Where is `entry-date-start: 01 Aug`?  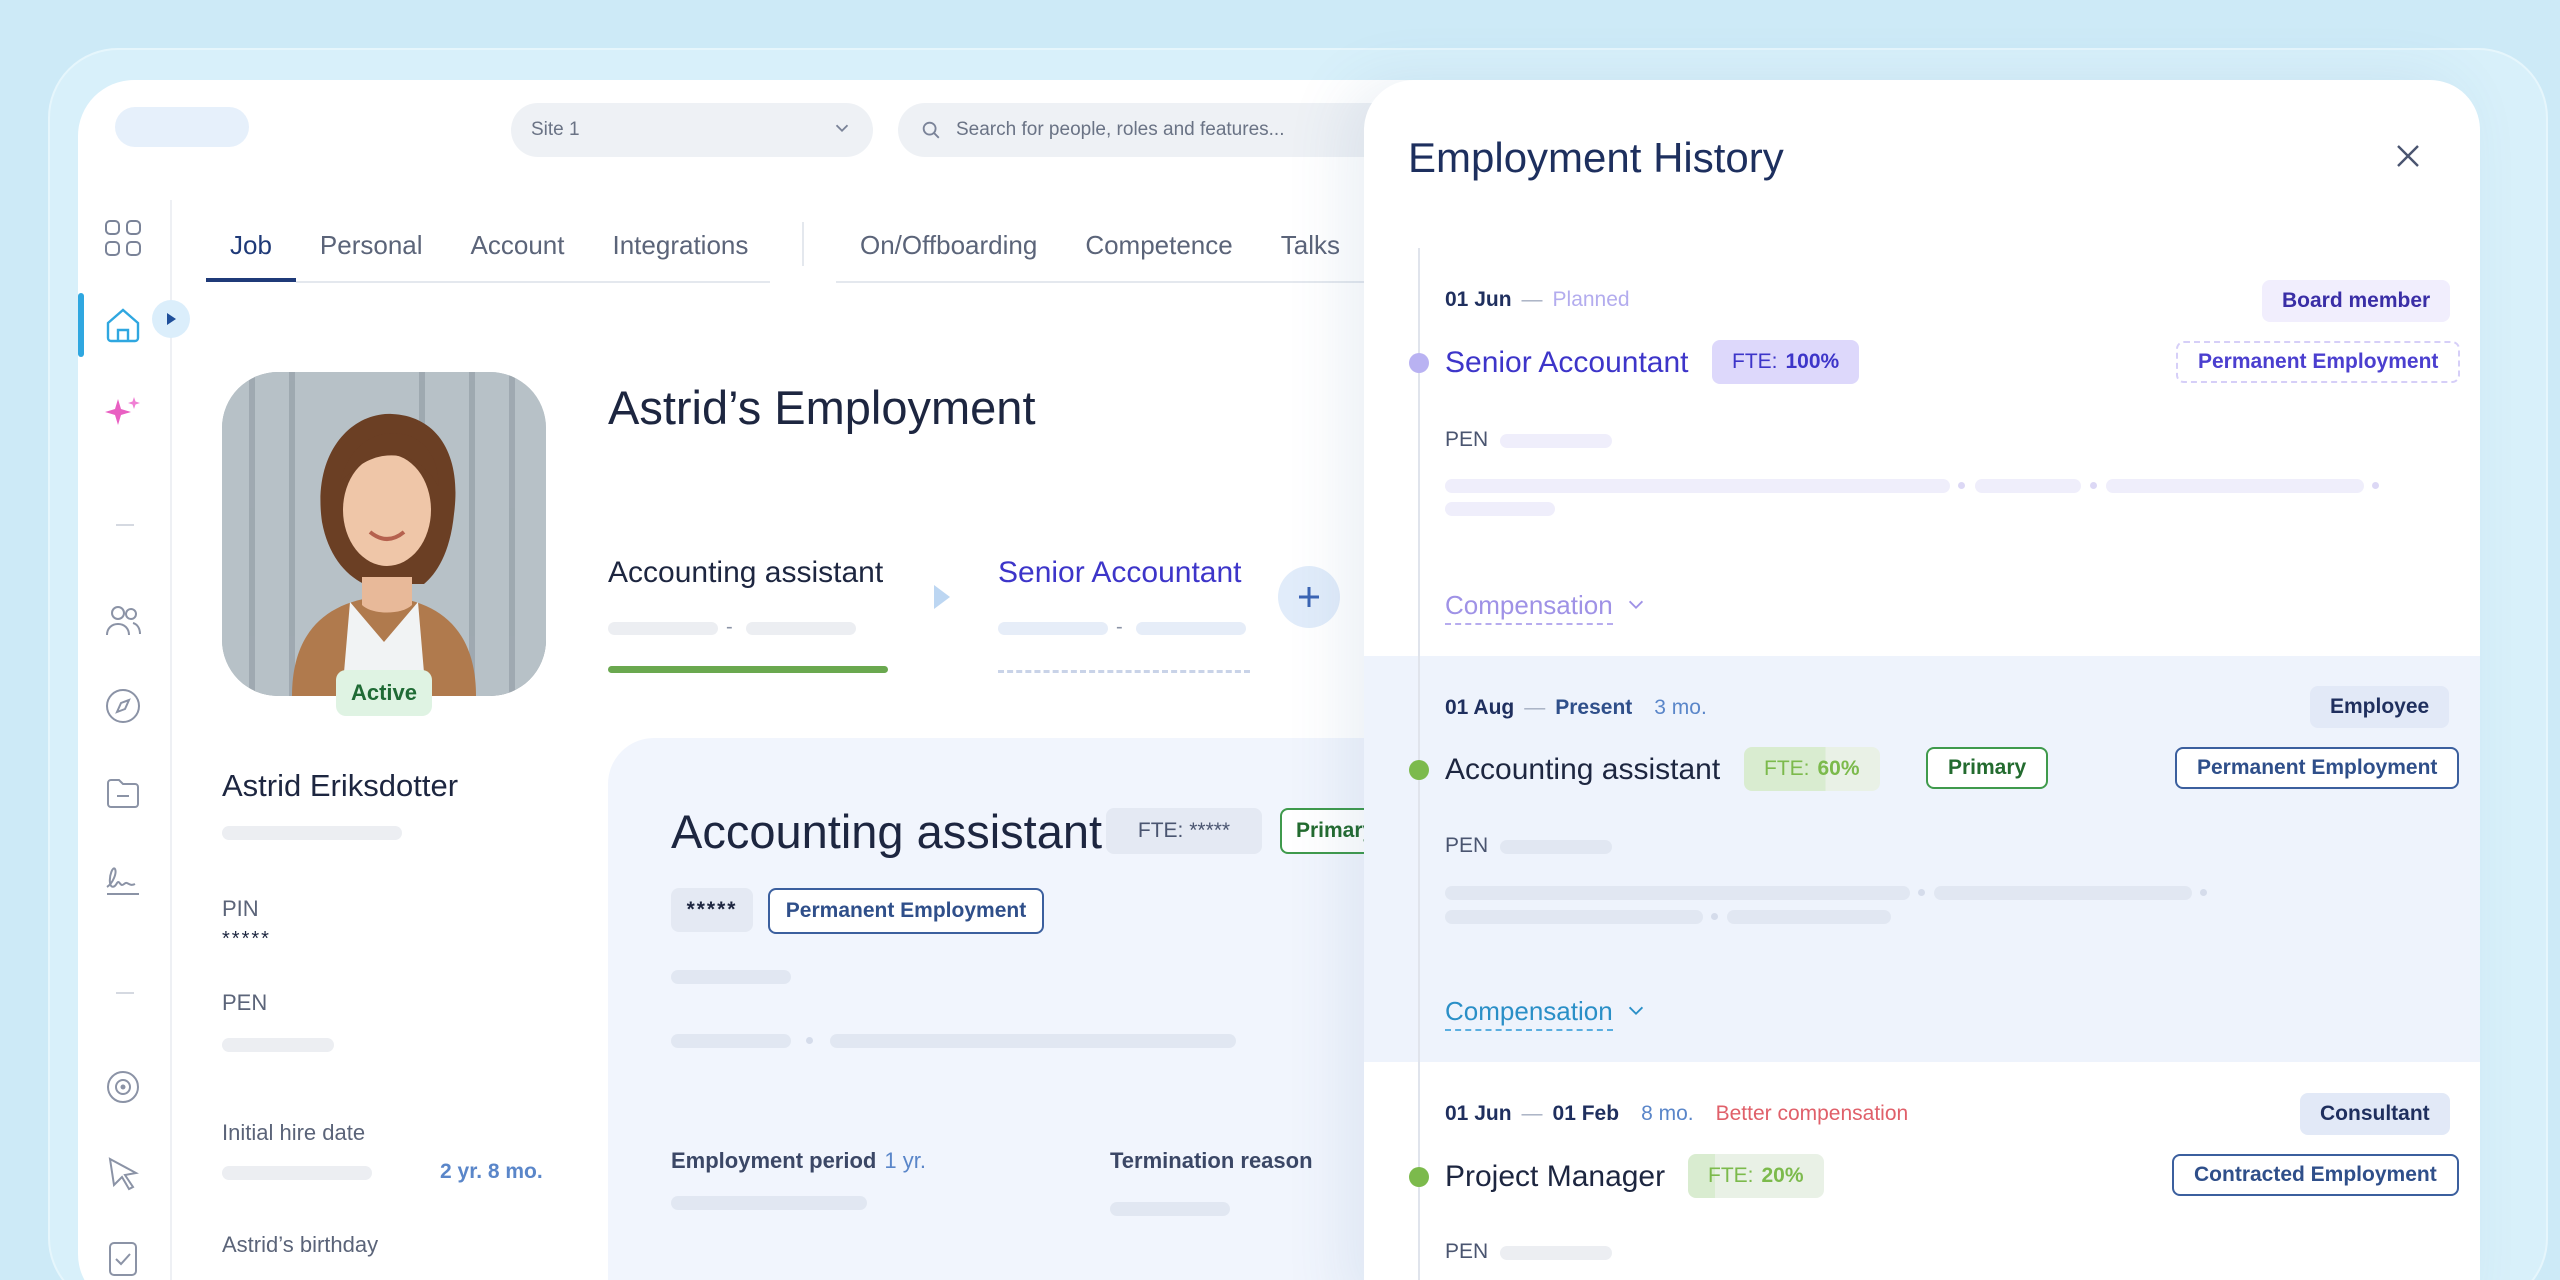
entry-date-start: 01 Aug is located at coordinates (1480, 707).